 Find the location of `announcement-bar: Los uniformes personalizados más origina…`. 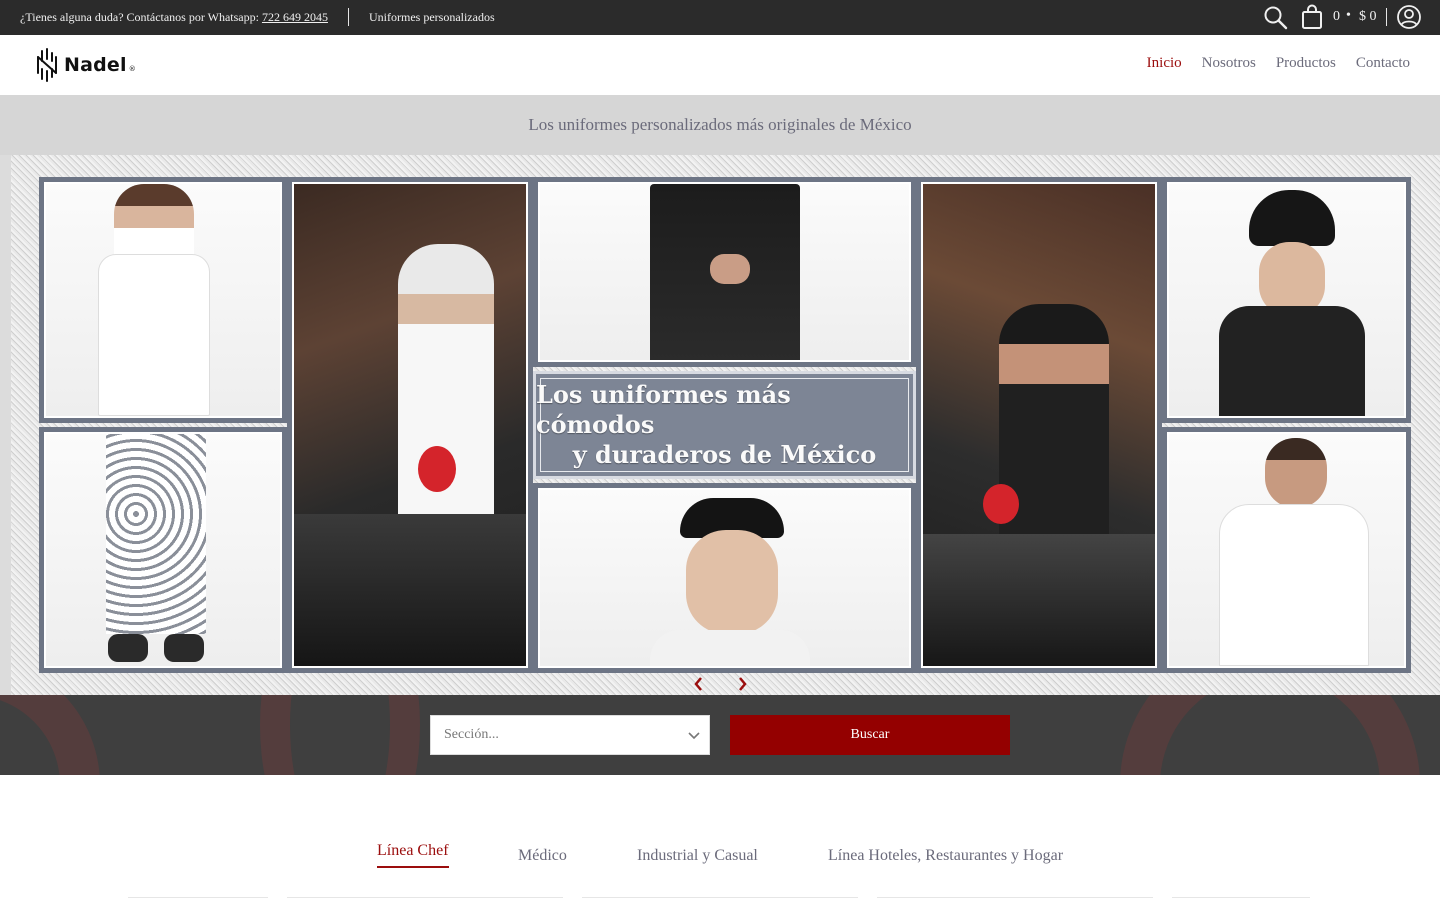

announcement-bar: Los uniformes personalizados más origina… is located at coordinates (720, 125).